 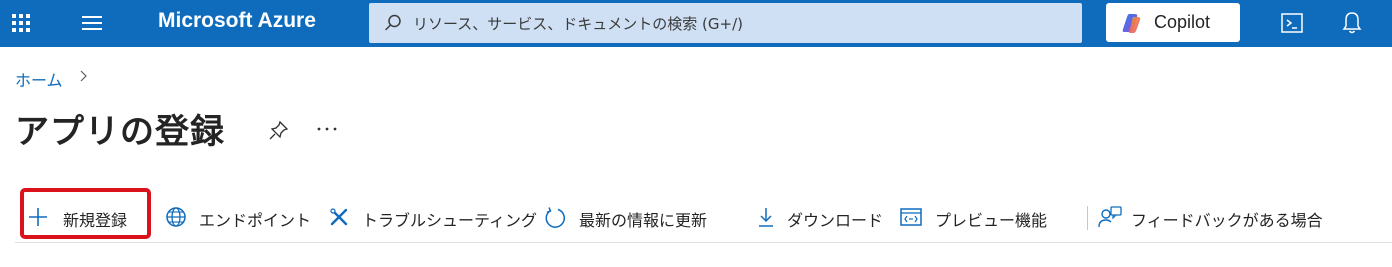 I want to click on breadcrumb: ホーム, so click(x=51, y=79).